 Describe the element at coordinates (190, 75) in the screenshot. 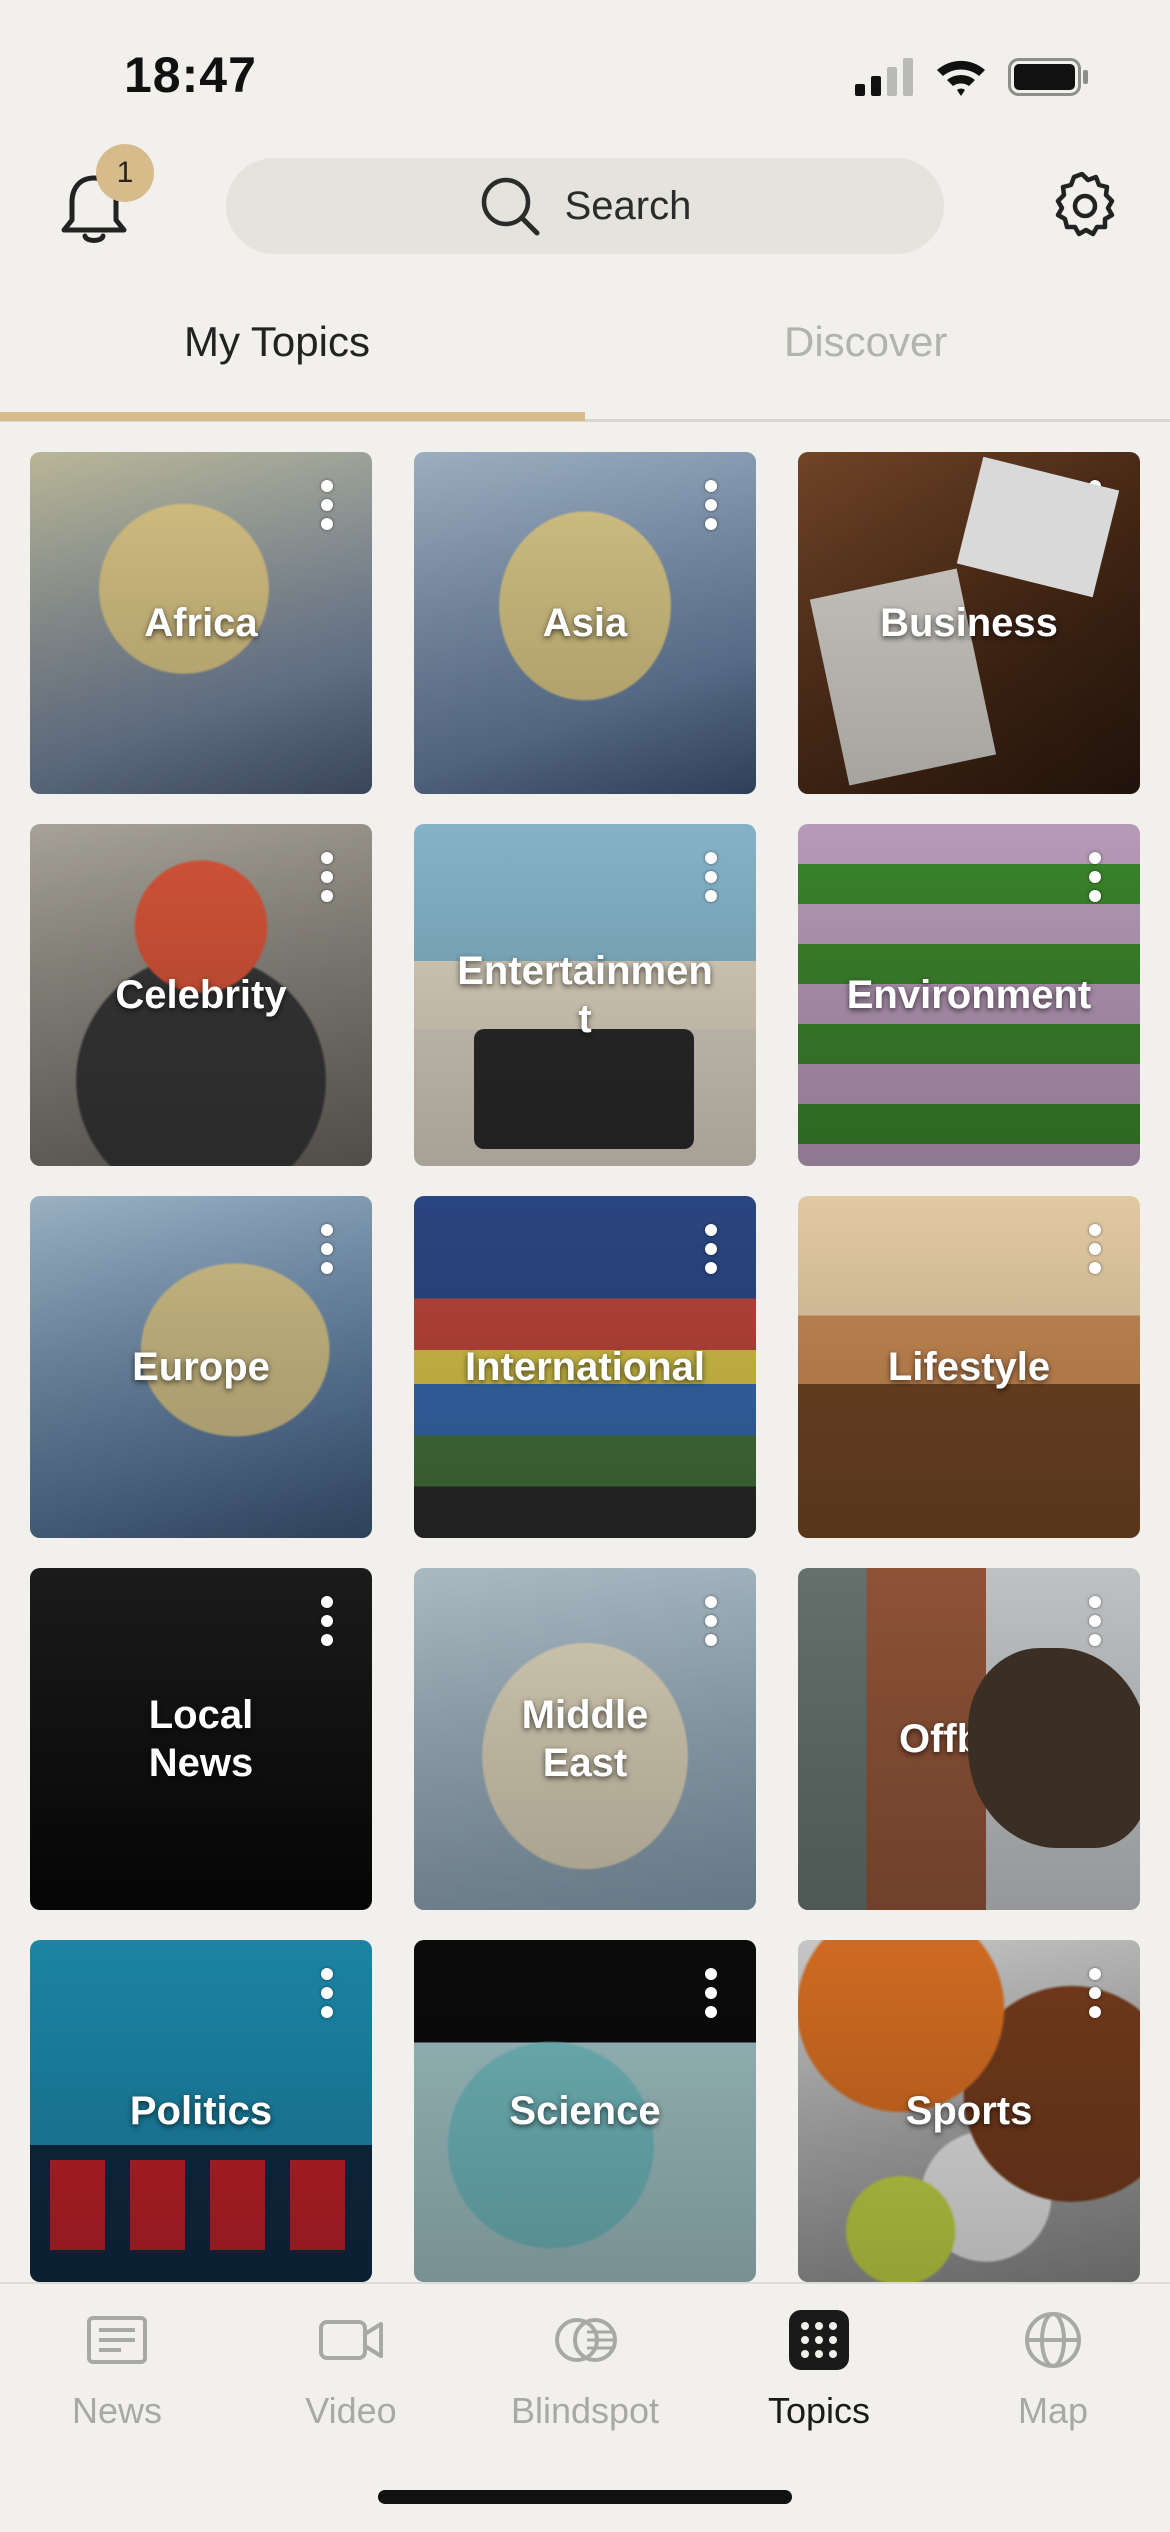

I see `status-time: 18:47` at that location.